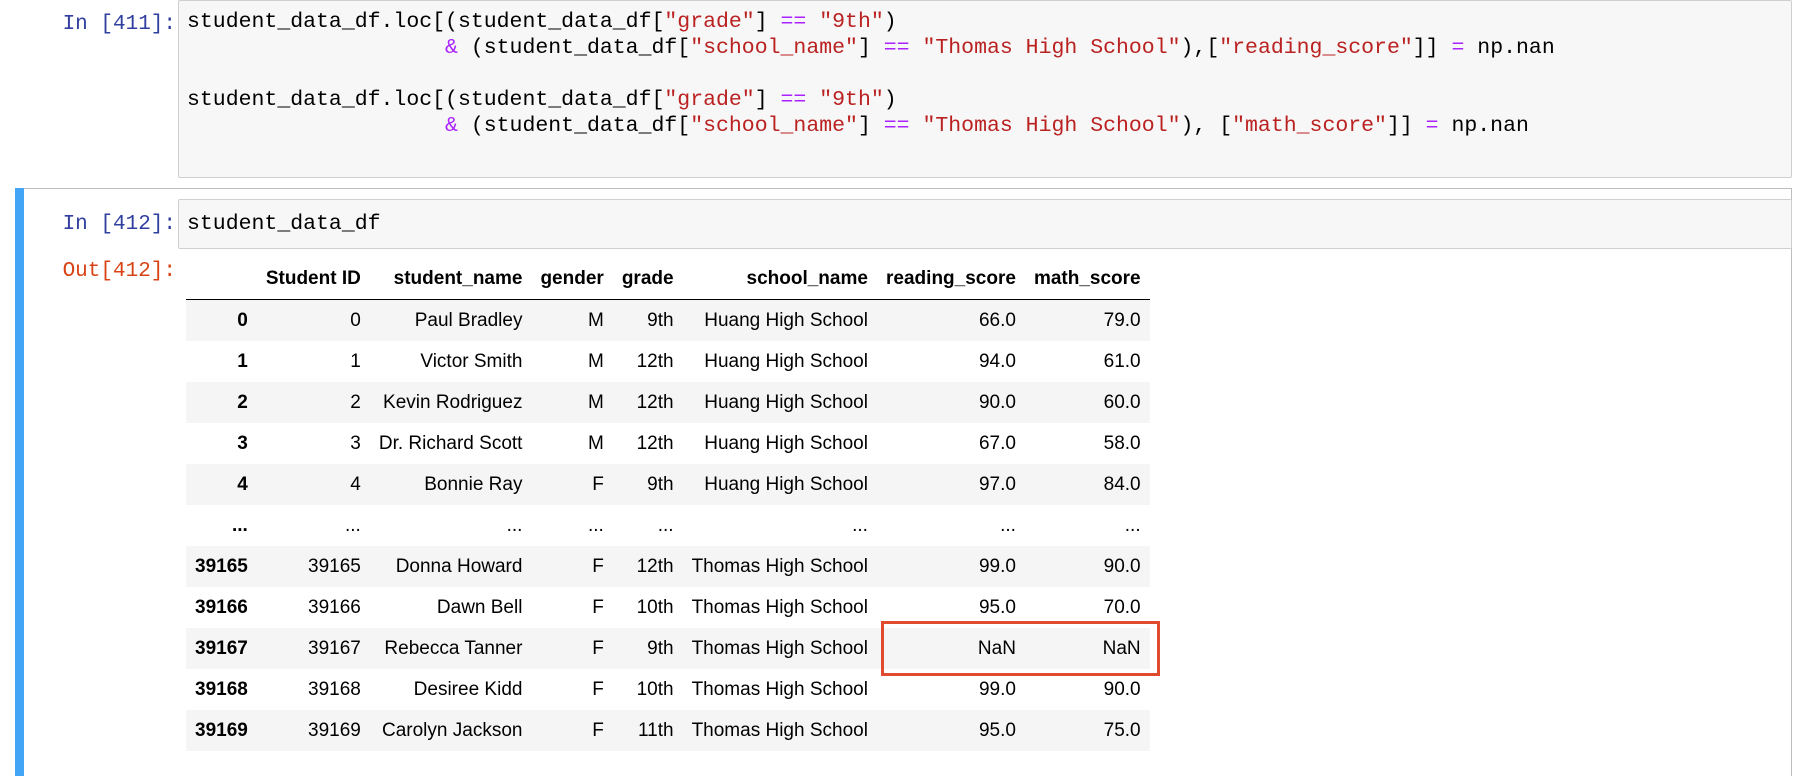 Image resolution: width=1806 pixels, height=776 pixels. I want to click on table-cell: 75.0, so click(1122, 730).